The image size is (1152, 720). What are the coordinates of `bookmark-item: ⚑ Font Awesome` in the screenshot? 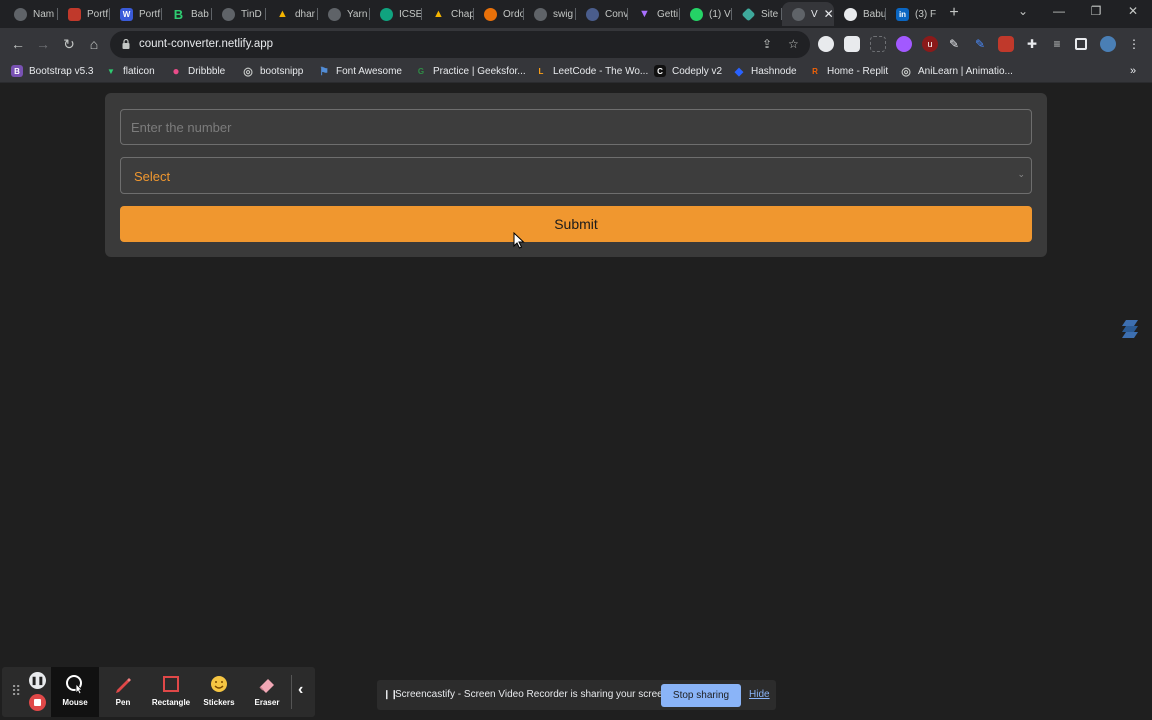 It's located at (360, 71).